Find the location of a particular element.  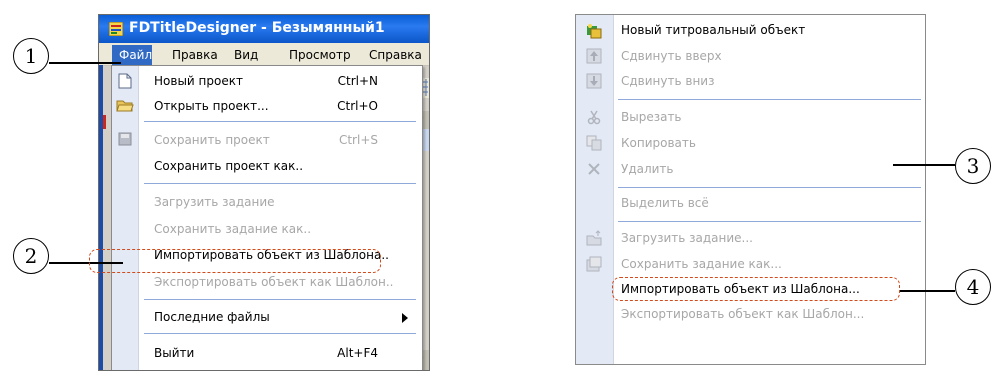

menu-view: Вид is located at coordinates (246, 55).